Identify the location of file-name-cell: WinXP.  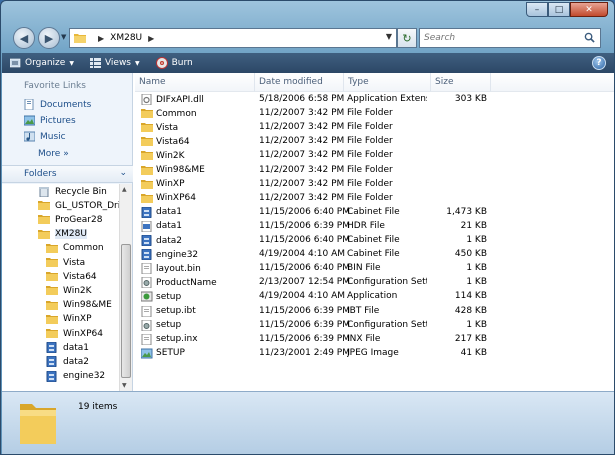
(163, 184).